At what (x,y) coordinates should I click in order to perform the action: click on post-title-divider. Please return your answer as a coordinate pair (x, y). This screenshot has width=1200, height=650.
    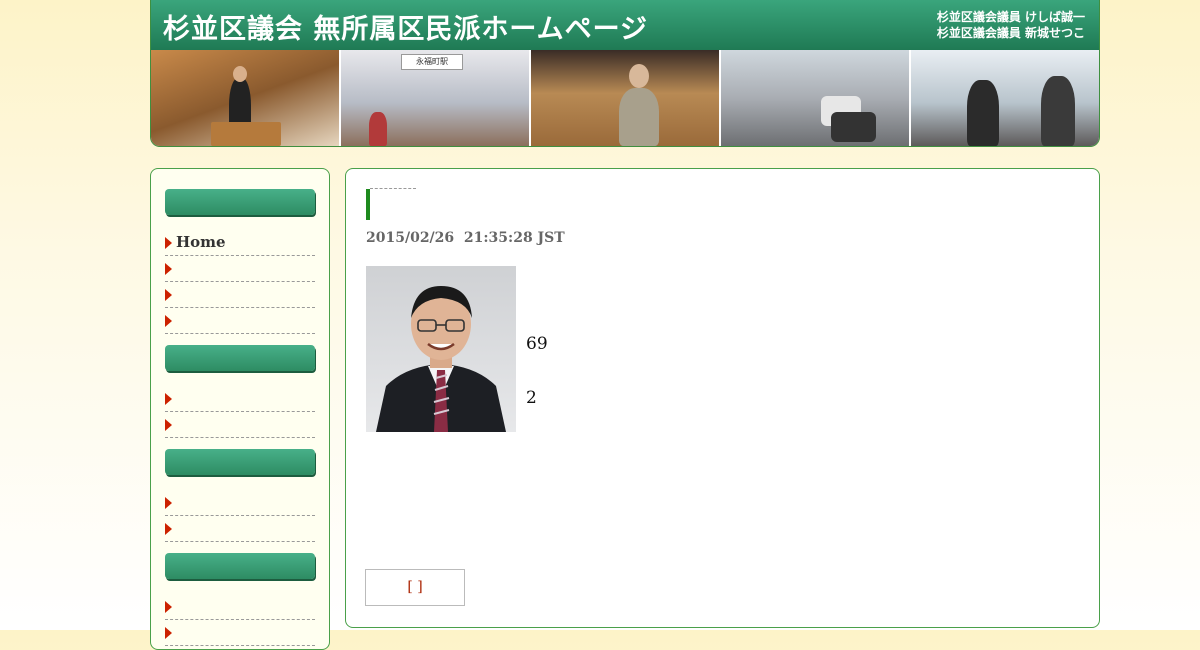
    Looking at the image, I should click on (393, 188).